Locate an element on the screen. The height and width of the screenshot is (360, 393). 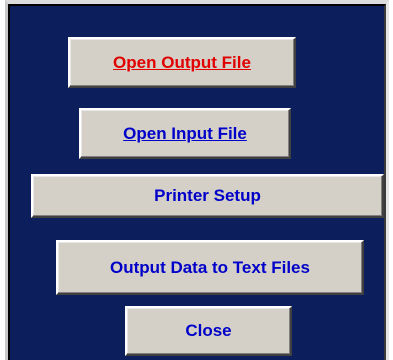
open-input-file-button: Open Input File is located at coordinates (185, 133).